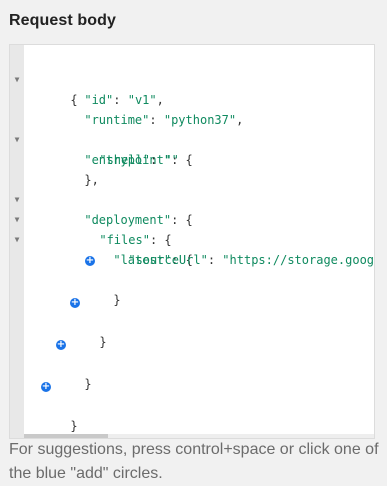  I want to click on json-key: "shell", so click(124, 160).